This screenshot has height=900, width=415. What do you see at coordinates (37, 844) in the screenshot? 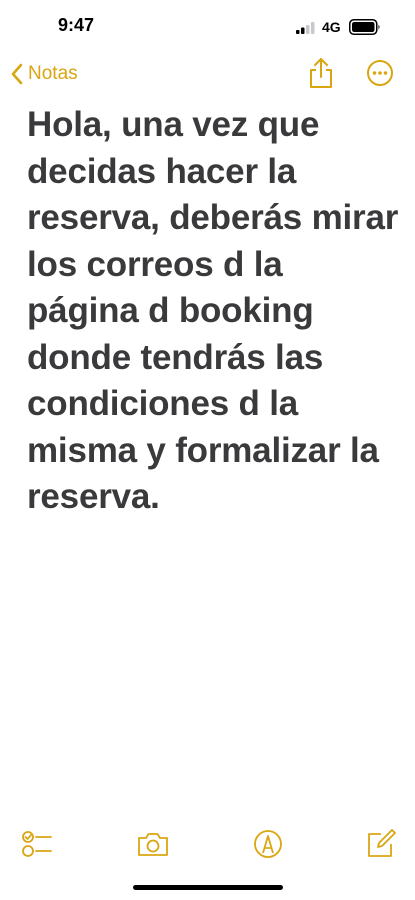
I see `checklist-icon` at bounding box center [37, 844].